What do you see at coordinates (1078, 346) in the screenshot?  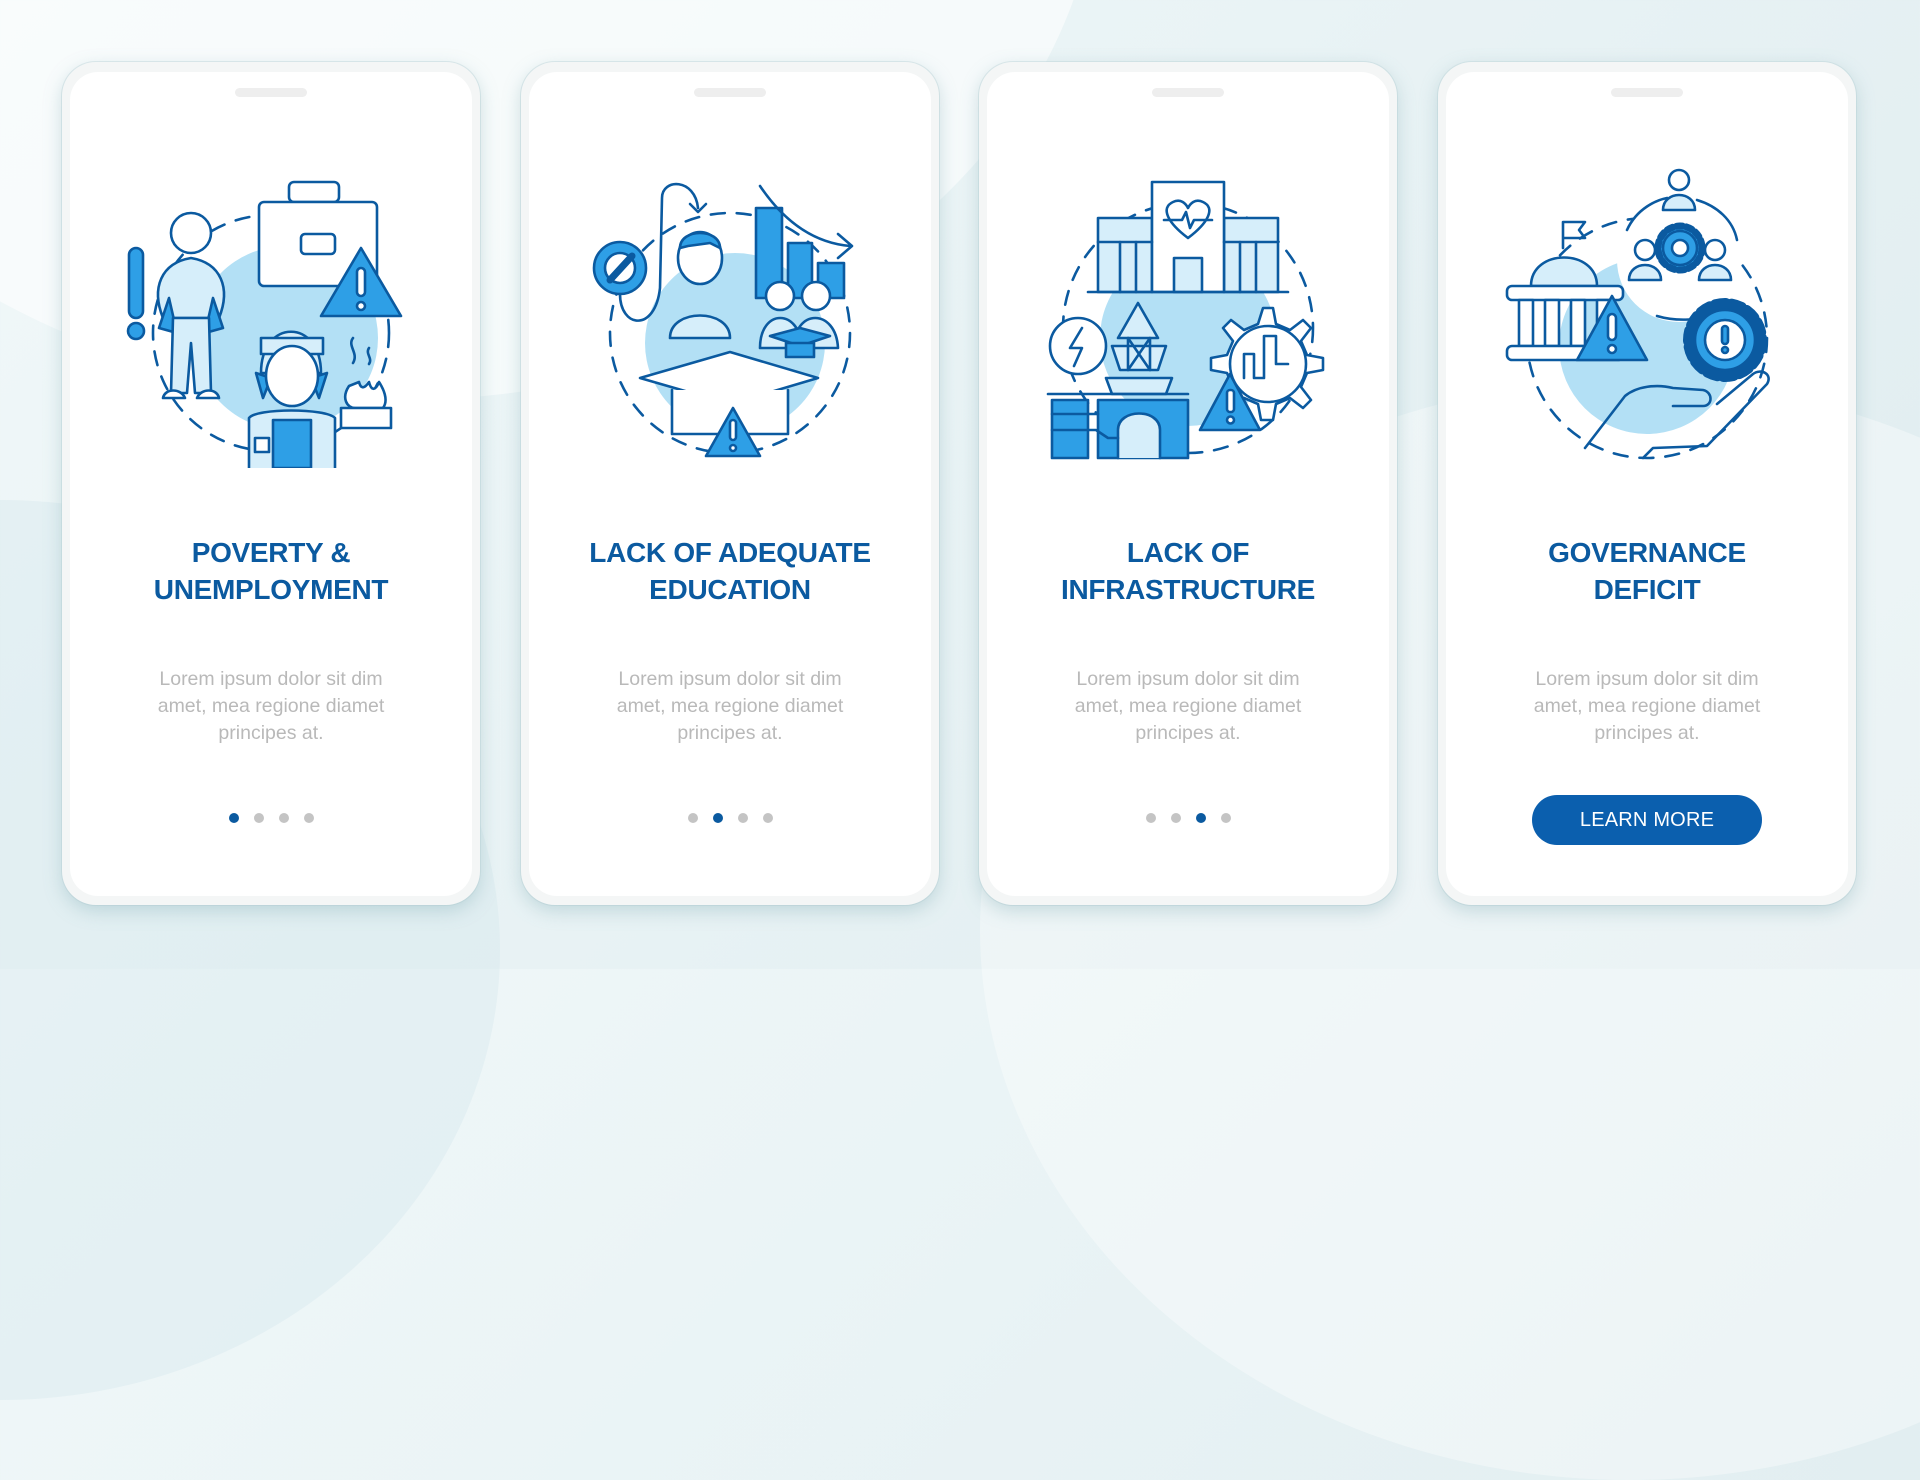 I see `electricity-icon` at bounding box center [1078, 346].